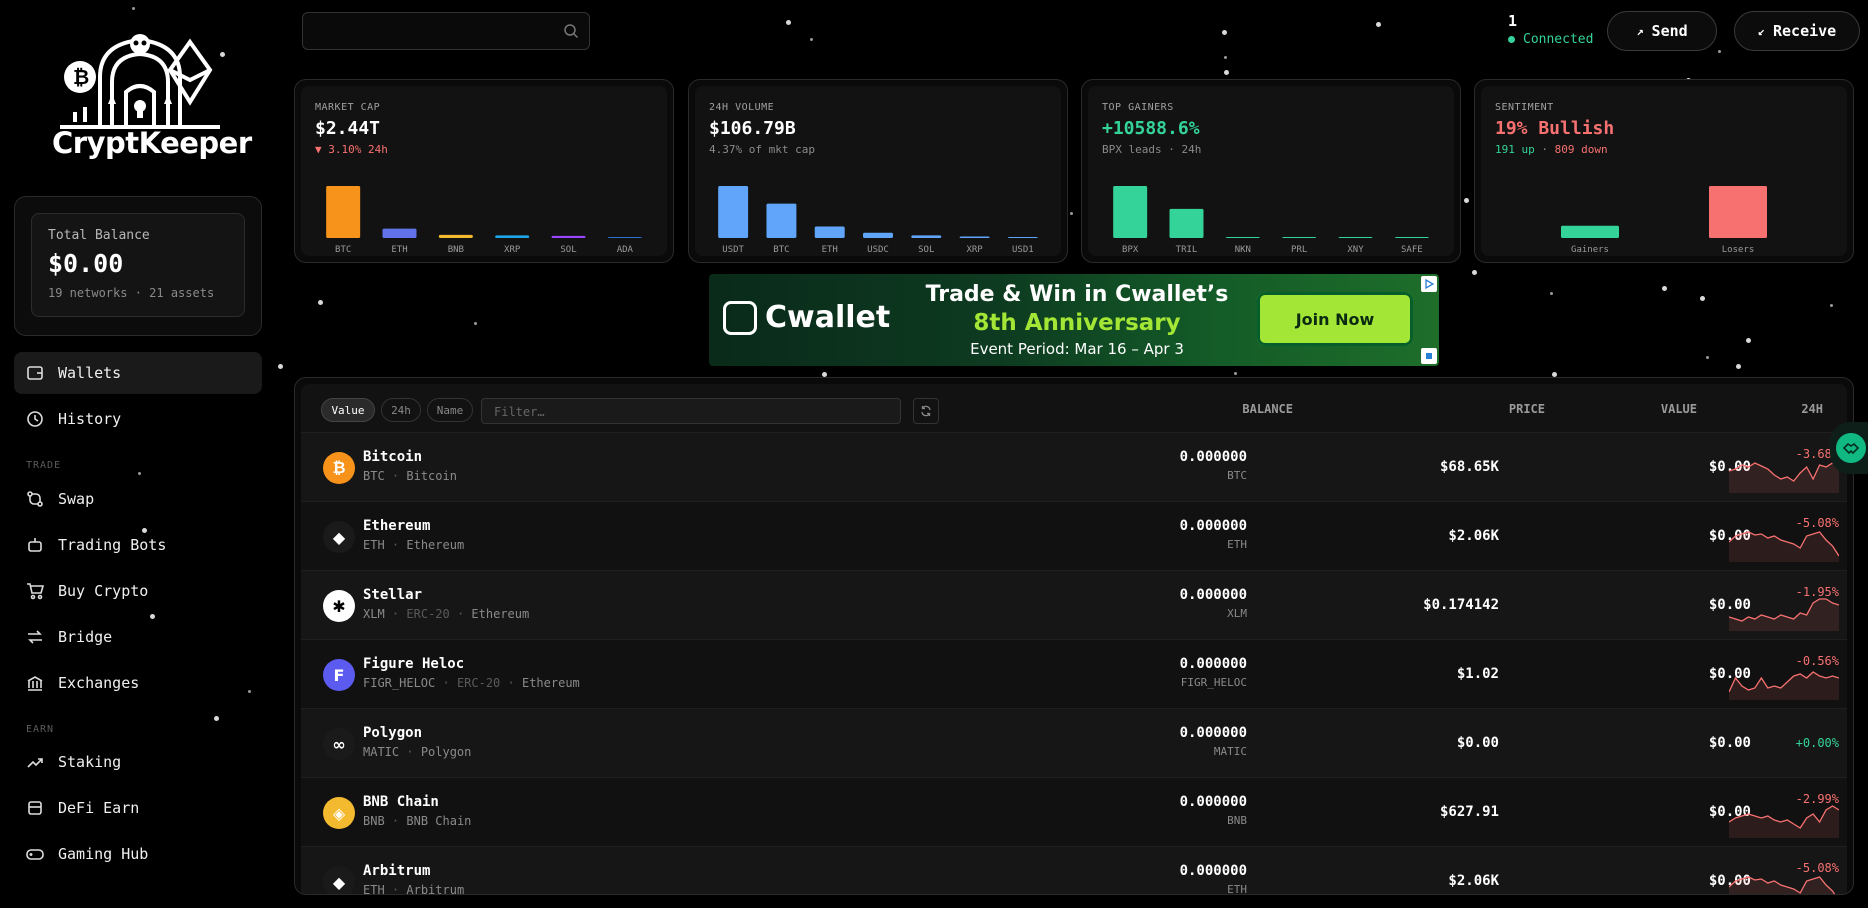 The image size is (1868, 908). I want to click on coin-sub: BTC · Bitcoin, so click(410, 476).